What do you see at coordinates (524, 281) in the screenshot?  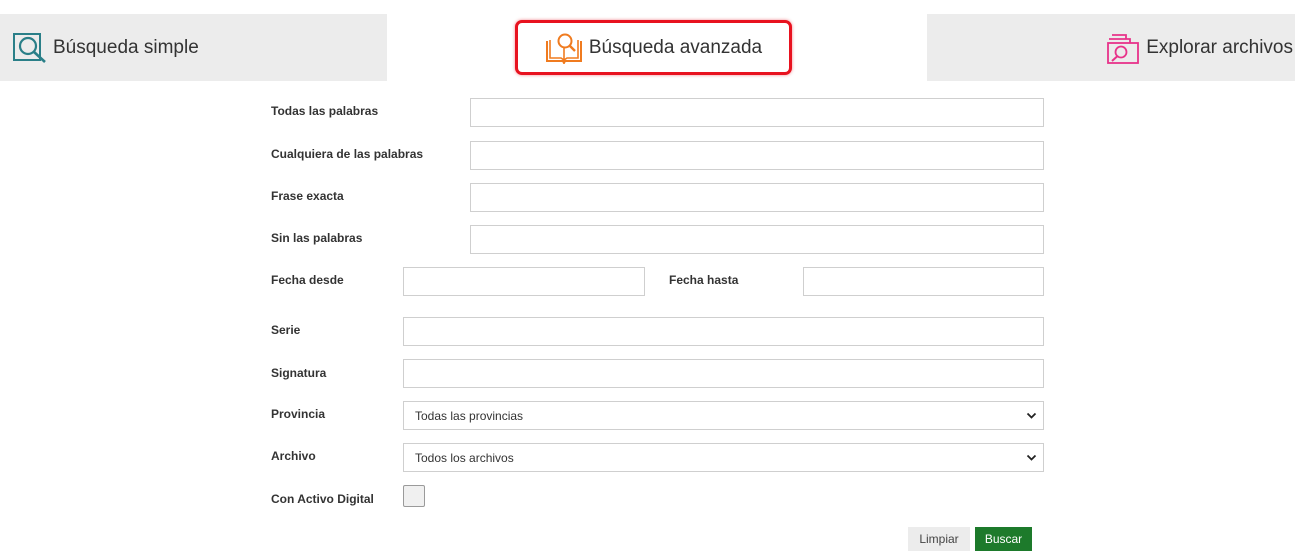 I see `date-from-input` at bounding box center [524, 281].